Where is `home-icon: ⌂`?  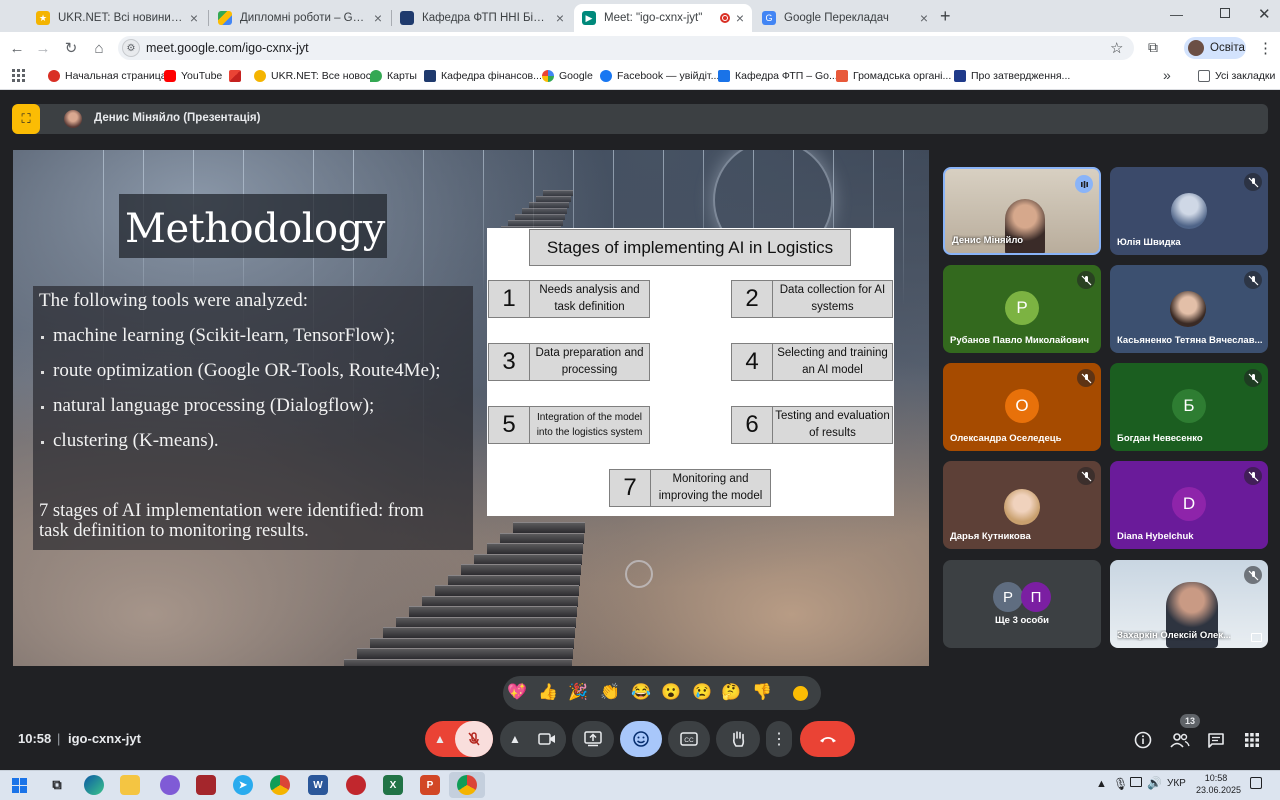
home-icon: ⌂ is located at coordinates (99, 49).